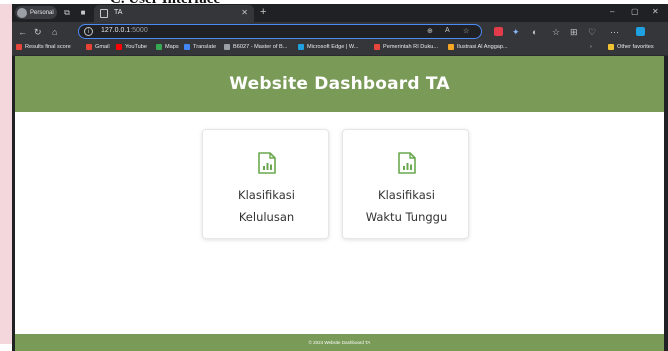 The height and width of the screenshot is (351, 668). I want to click on maximize-button: ▢, so click(635, 11).